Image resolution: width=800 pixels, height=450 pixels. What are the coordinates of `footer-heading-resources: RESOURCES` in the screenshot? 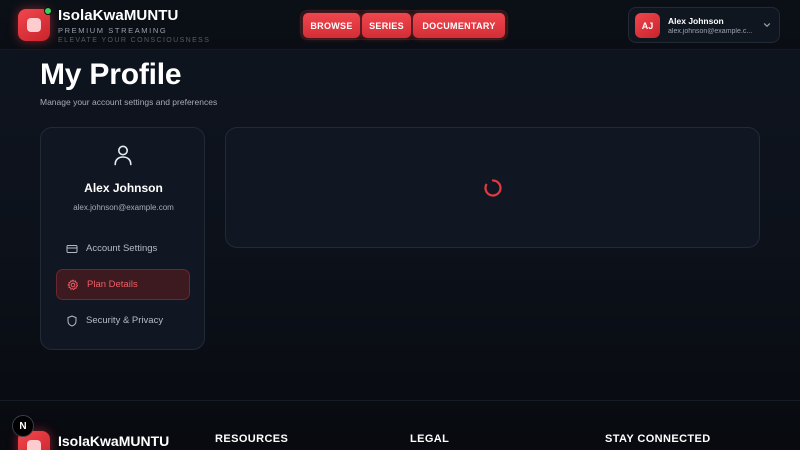 It's located at (252, 439).